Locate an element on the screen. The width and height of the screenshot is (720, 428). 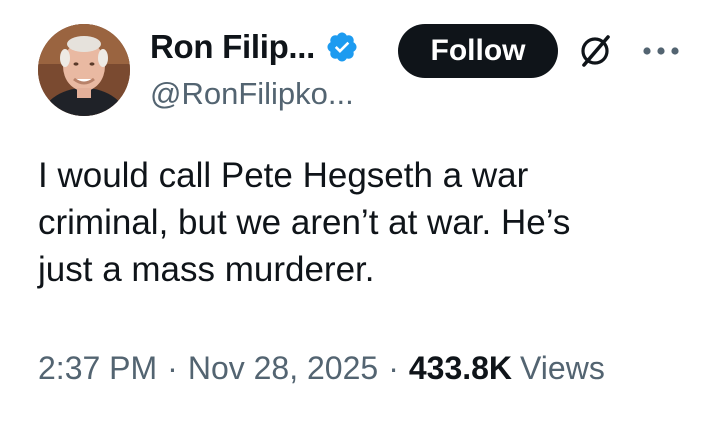
more-options-icon is located at coordinates (661, 51).